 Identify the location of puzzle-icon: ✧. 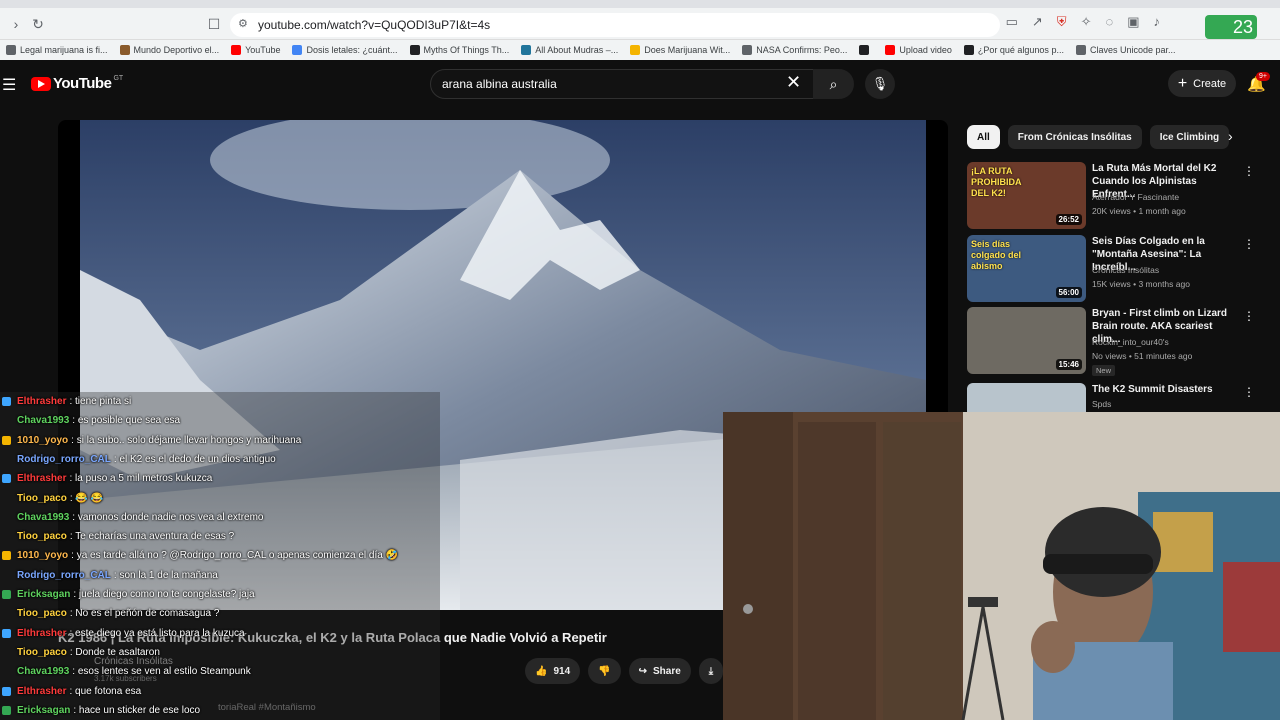
(1086, 22).